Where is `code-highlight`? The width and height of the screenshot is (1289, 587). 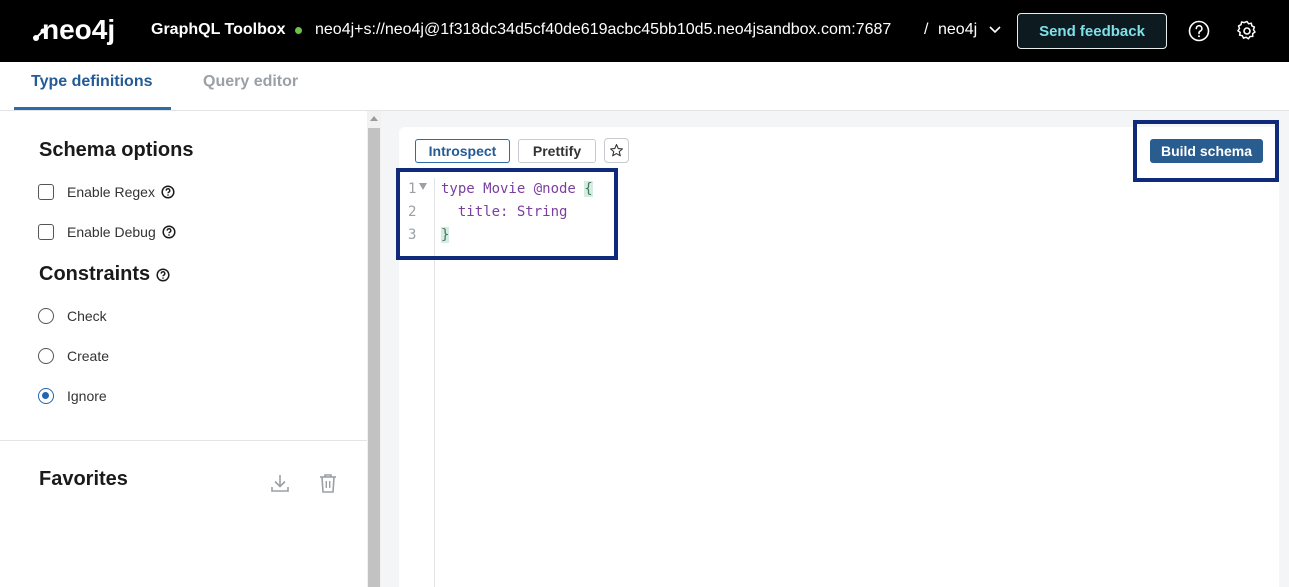 code-highlight is located at coordinates (507, 214).